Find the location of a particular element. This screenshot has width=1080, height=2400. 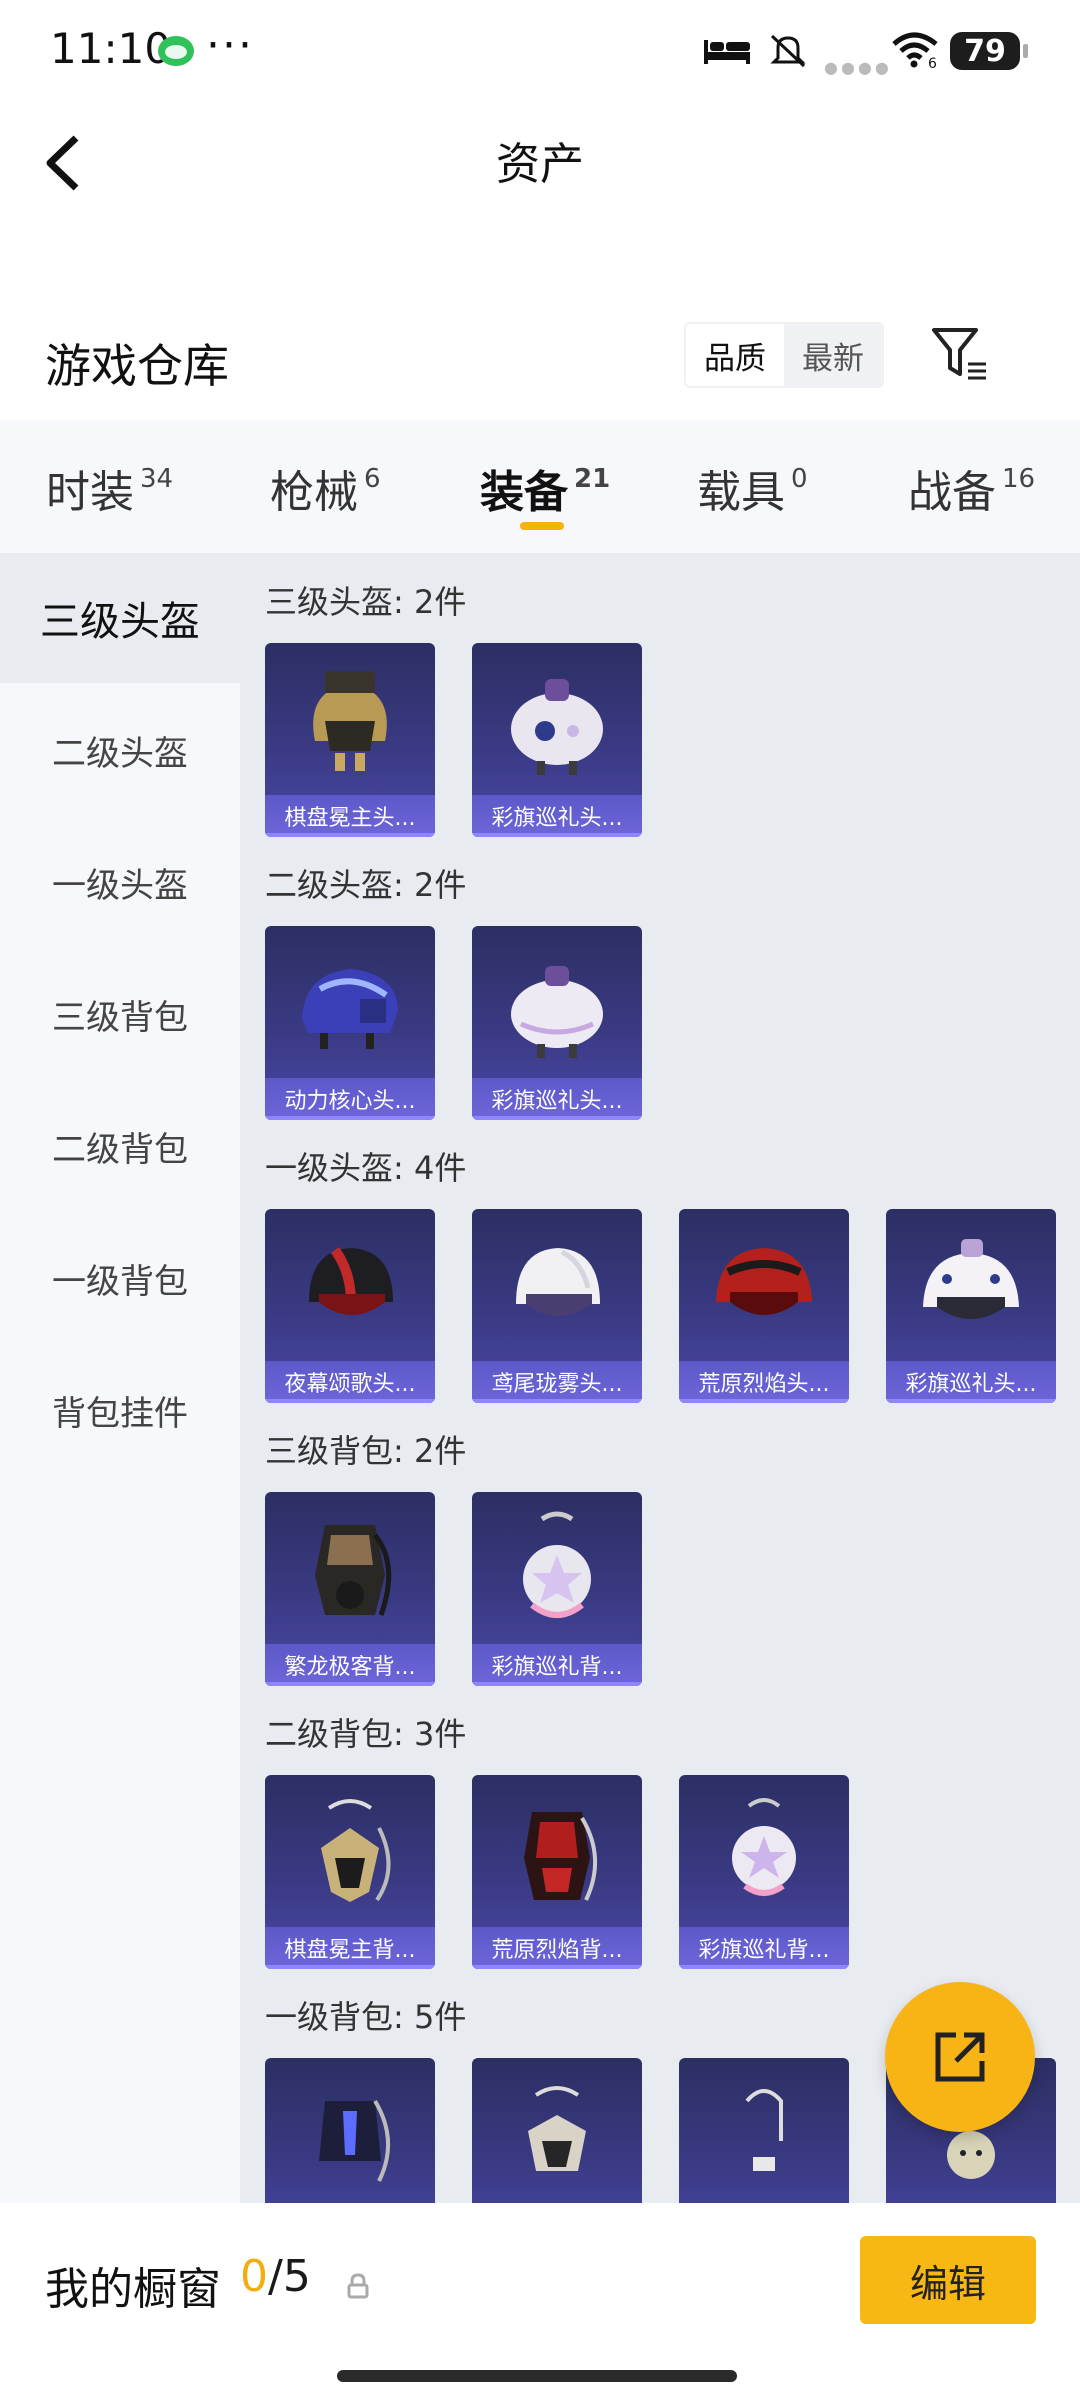

tab-vehicles: 载具 0 is located at coordinates (752, 488).